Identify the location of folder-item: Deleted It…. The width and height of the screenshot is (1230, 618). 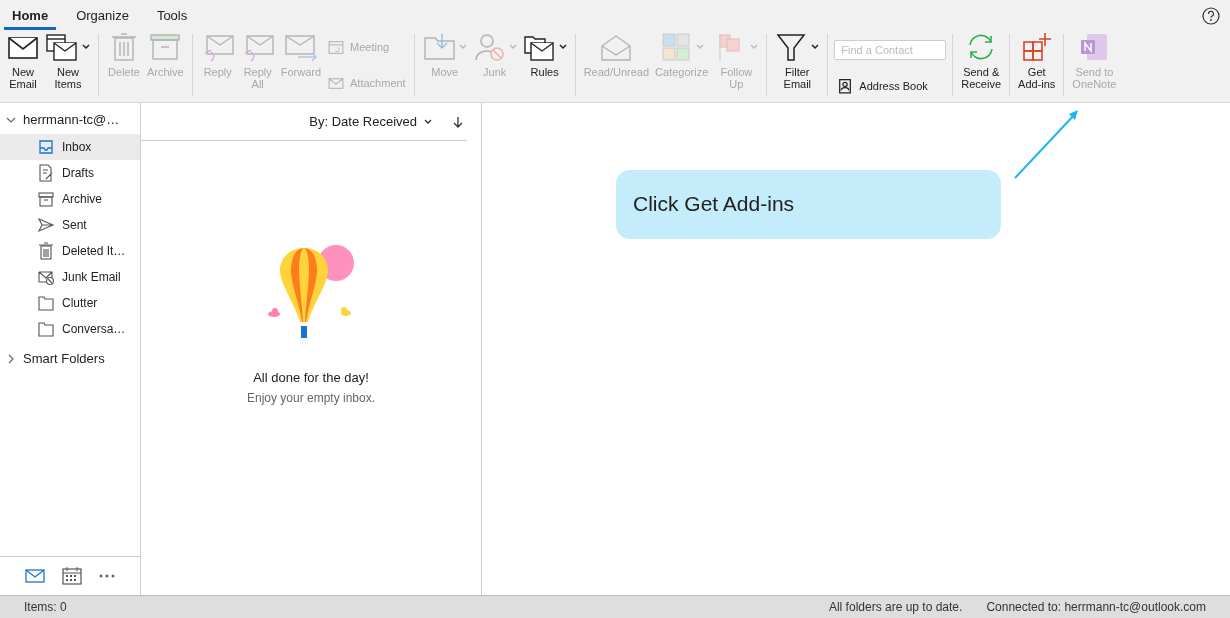
(70, 251).